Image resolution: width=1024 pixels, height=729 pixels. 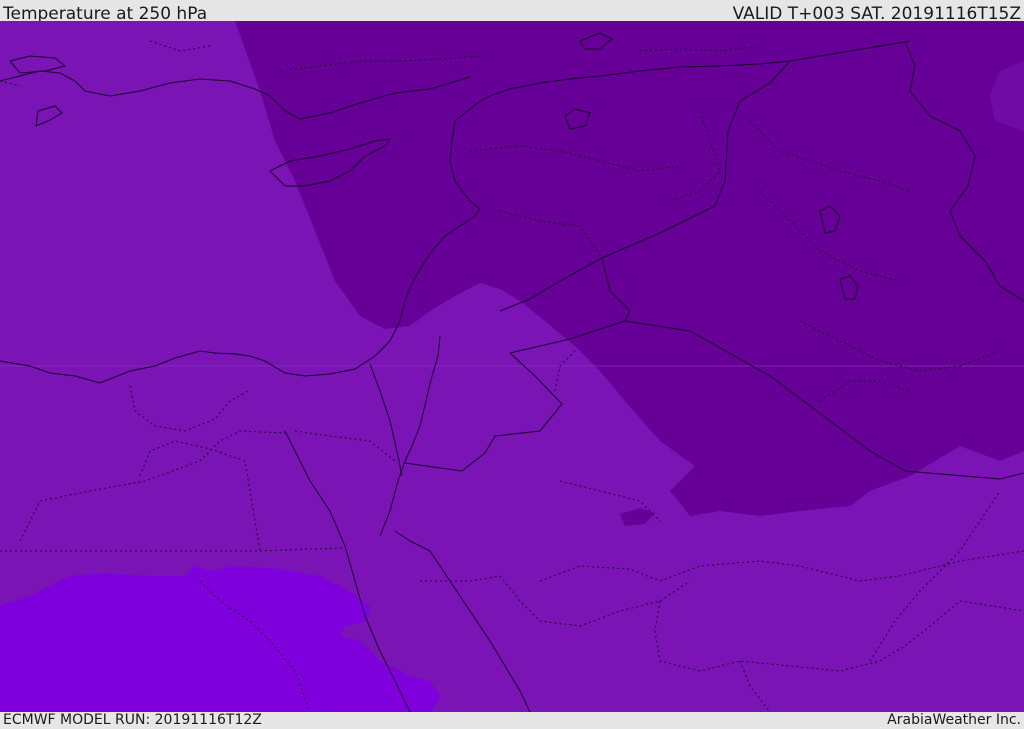 I want to click on credit-label: ArabiaWeather Inc., so click(x=954, y=720).